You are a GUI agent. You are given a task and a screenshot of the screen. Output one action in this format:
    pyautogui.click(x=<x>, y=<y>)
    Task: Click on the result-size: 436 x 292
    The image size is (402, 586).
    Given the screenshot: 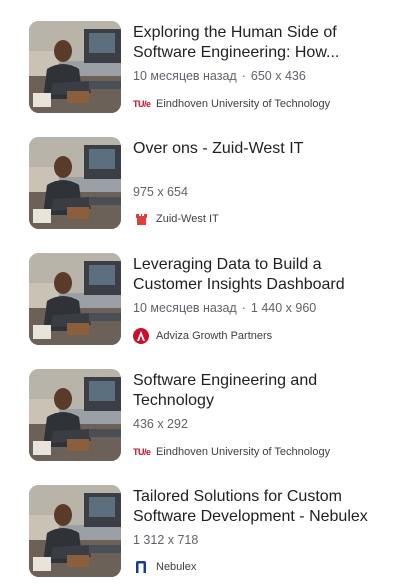 What is the action you would take?
    pyautogui.click(x=160, y=424)
    